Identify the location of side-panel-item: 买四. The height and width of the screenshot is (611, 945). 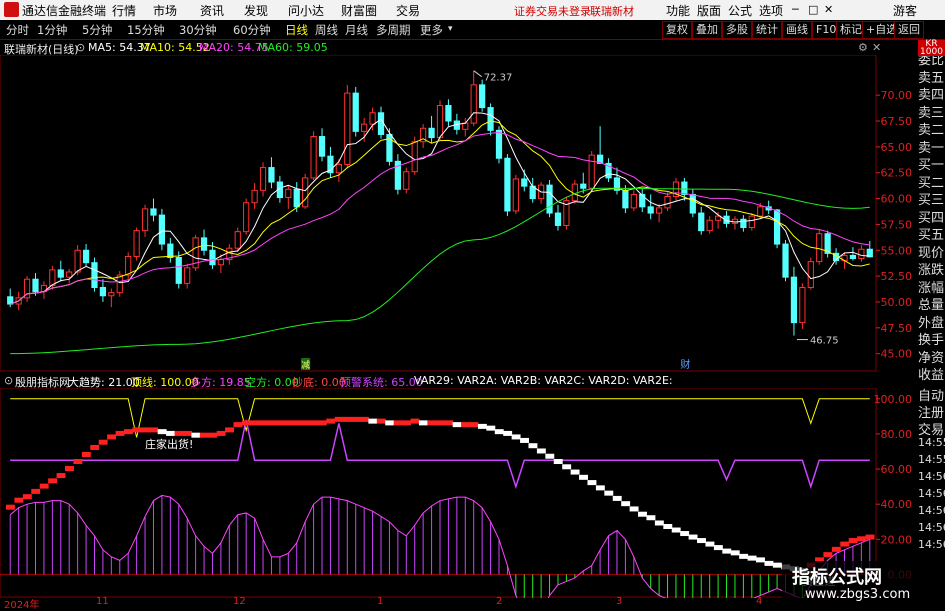
(931, 216).